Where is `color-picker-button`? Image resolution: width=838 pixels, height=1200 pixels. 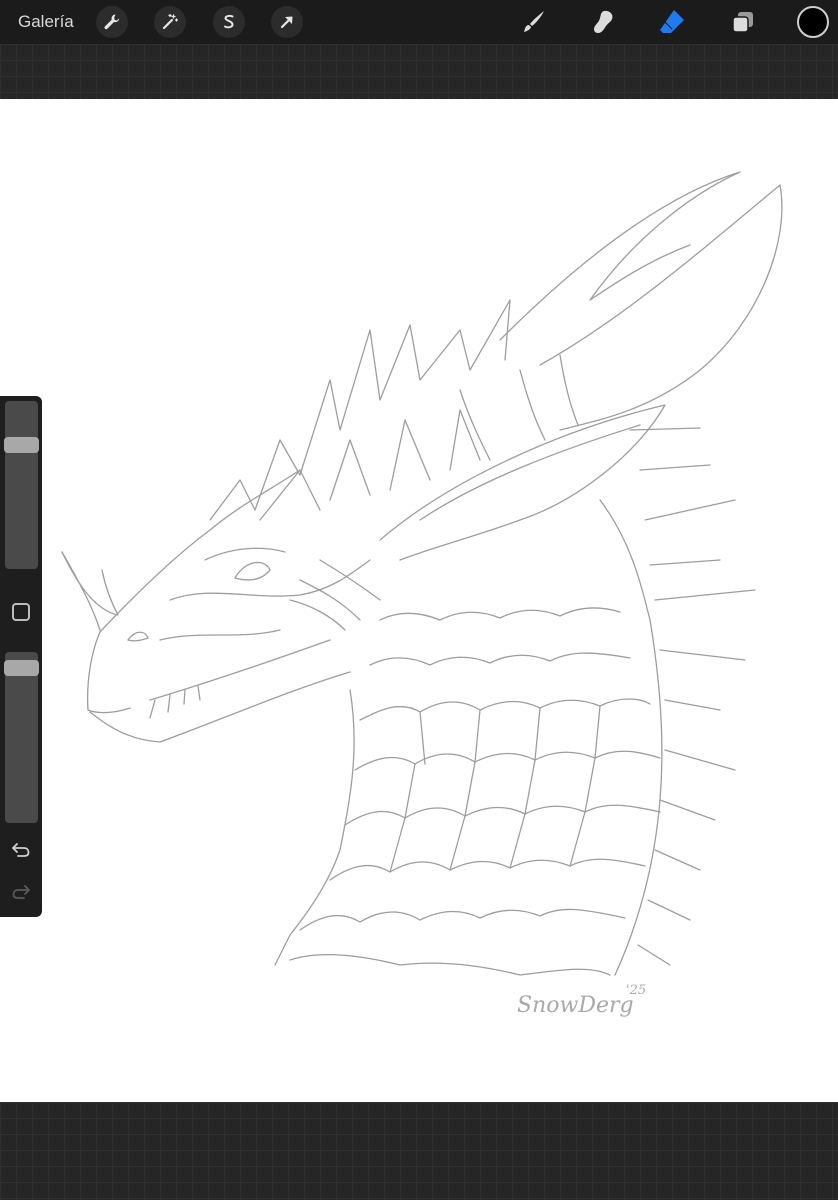
color-picker-button is located at coordinates (813, 22).